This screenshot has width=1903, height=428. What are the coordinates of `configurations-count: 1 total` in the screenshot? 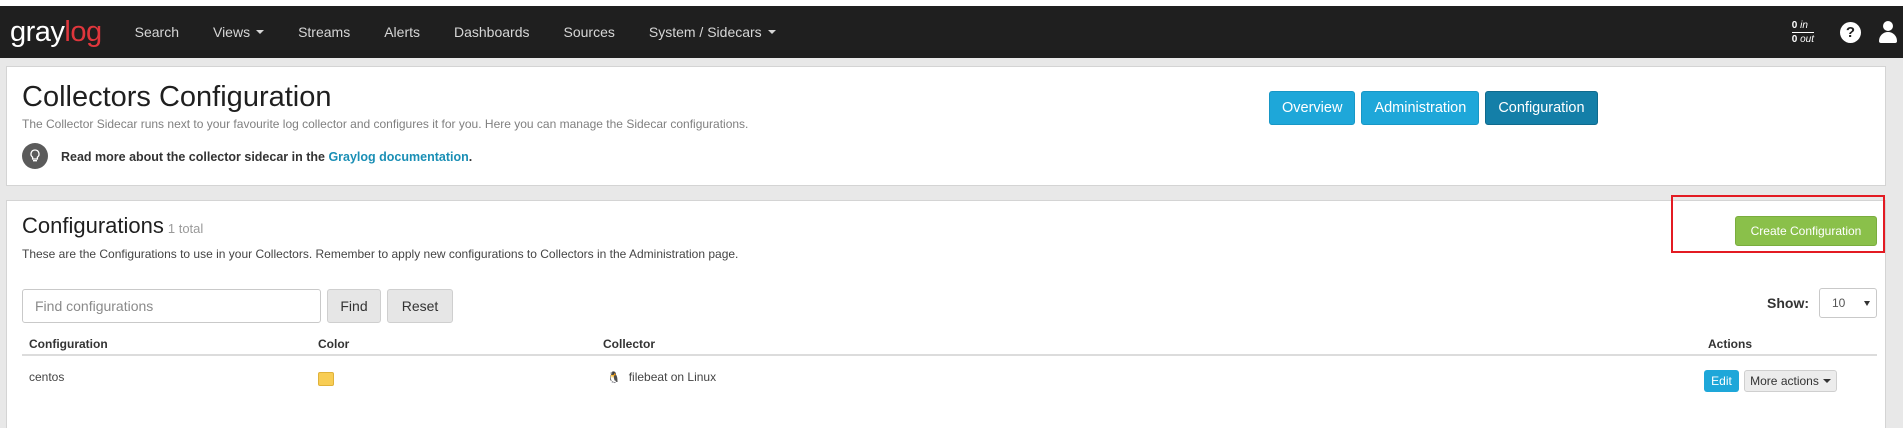 It's located at (185, 228).